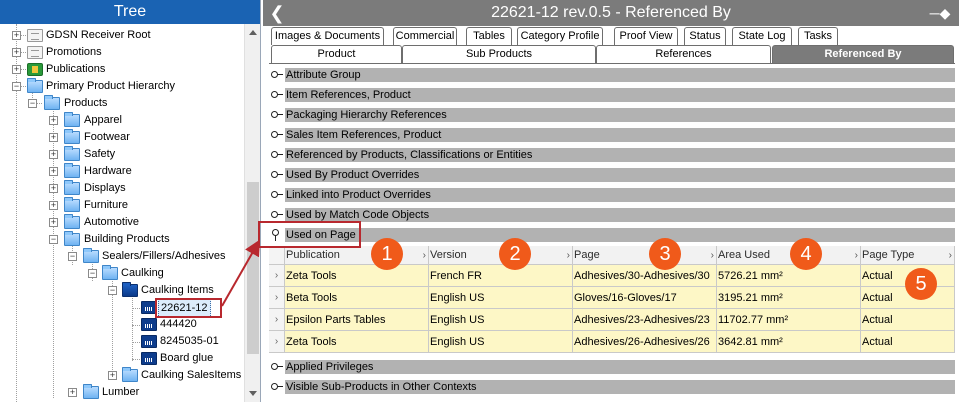 The image size is (959, 402). I want to click on tab-status: Status, so click(705, 36).